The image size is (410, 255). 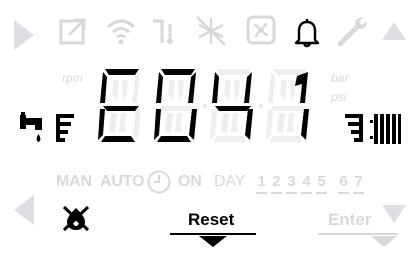 I want to click on rpm-label: rpm, so click(x=72, y=78).